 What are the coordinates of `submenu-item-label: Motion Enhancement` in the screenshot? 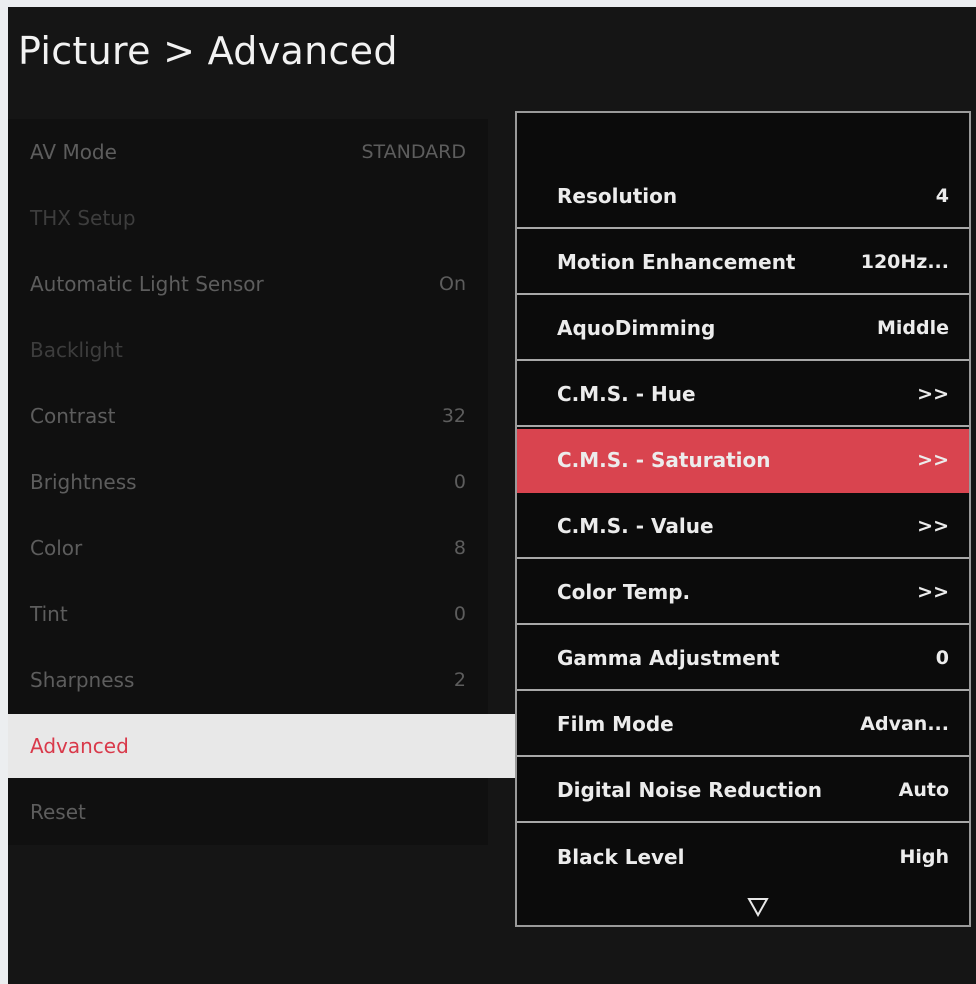 It's located at (676, 262).